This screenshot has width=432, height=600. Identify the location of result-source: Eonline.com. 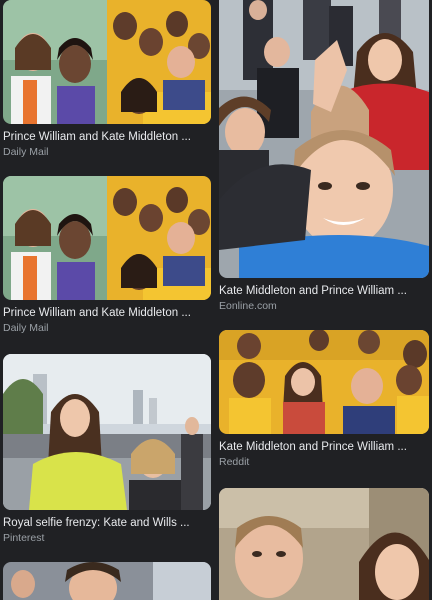
(248, 306).